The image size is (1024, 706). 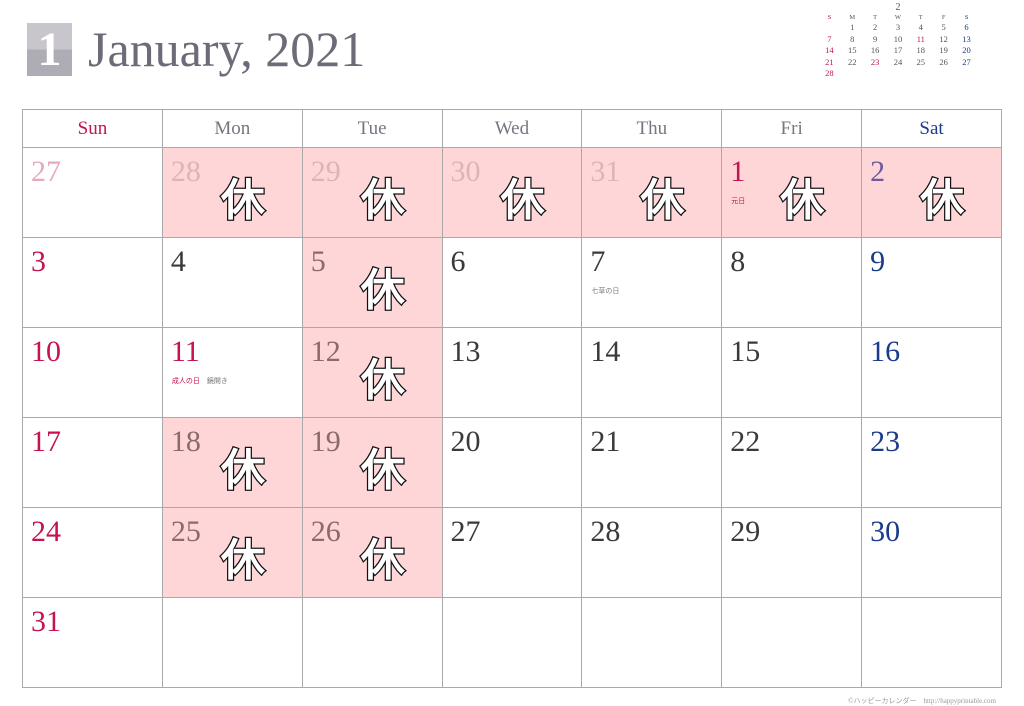 What do you see at coordinates (738, 261) in the screenshot?
I see `day-number: 8` at bounding box center [738, 261].